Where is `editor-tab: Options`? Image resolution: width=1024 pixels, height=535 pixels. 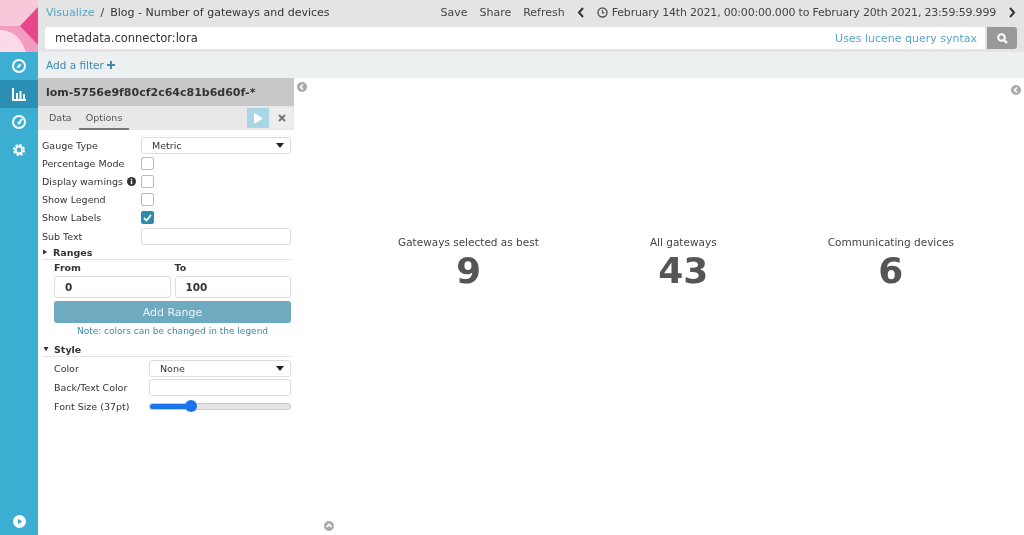 editor-tab: Options is located at coordinates (104, 118).